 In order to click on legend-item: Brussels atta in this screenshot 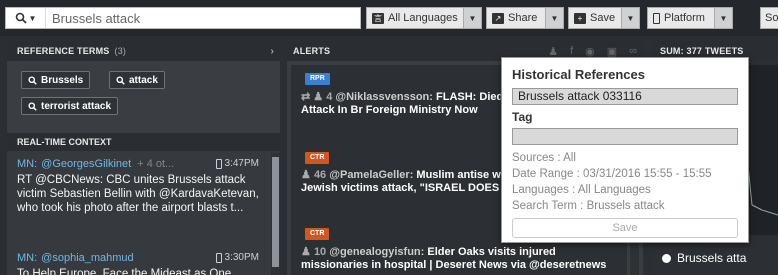, I will do `click(704, 258)`.